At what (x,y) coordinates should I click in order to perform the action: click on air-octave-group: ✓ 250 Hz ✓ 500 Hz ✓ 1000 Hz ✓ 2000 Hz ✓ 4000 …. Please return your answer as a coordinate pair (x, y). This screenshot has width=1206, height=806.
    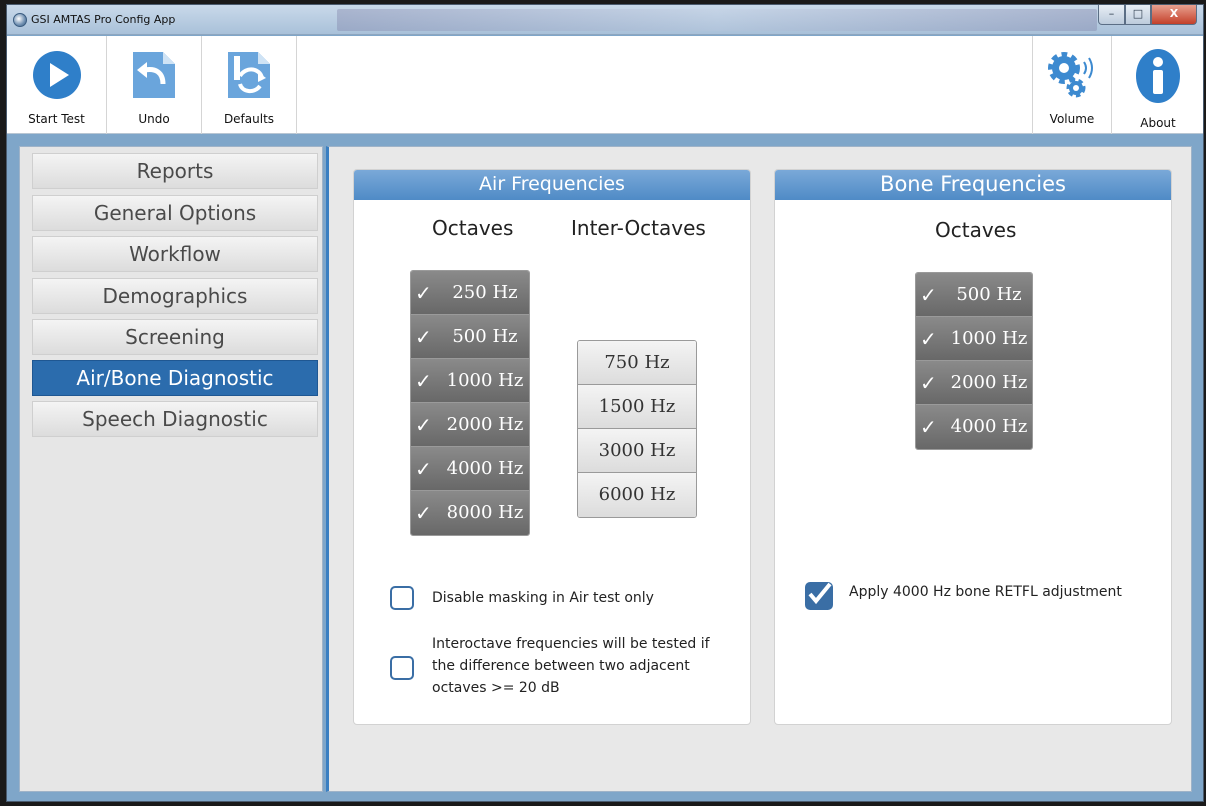
    Looking at the image, I should click on (470, 403).